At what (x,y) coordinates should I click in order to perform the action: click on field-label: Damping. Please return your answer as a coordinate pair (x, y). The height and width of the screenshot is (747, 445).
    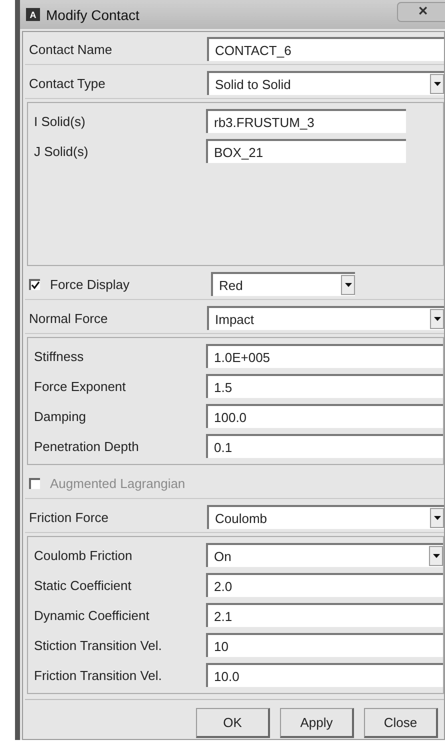
    Looking at the image, I should click on (61, 416).